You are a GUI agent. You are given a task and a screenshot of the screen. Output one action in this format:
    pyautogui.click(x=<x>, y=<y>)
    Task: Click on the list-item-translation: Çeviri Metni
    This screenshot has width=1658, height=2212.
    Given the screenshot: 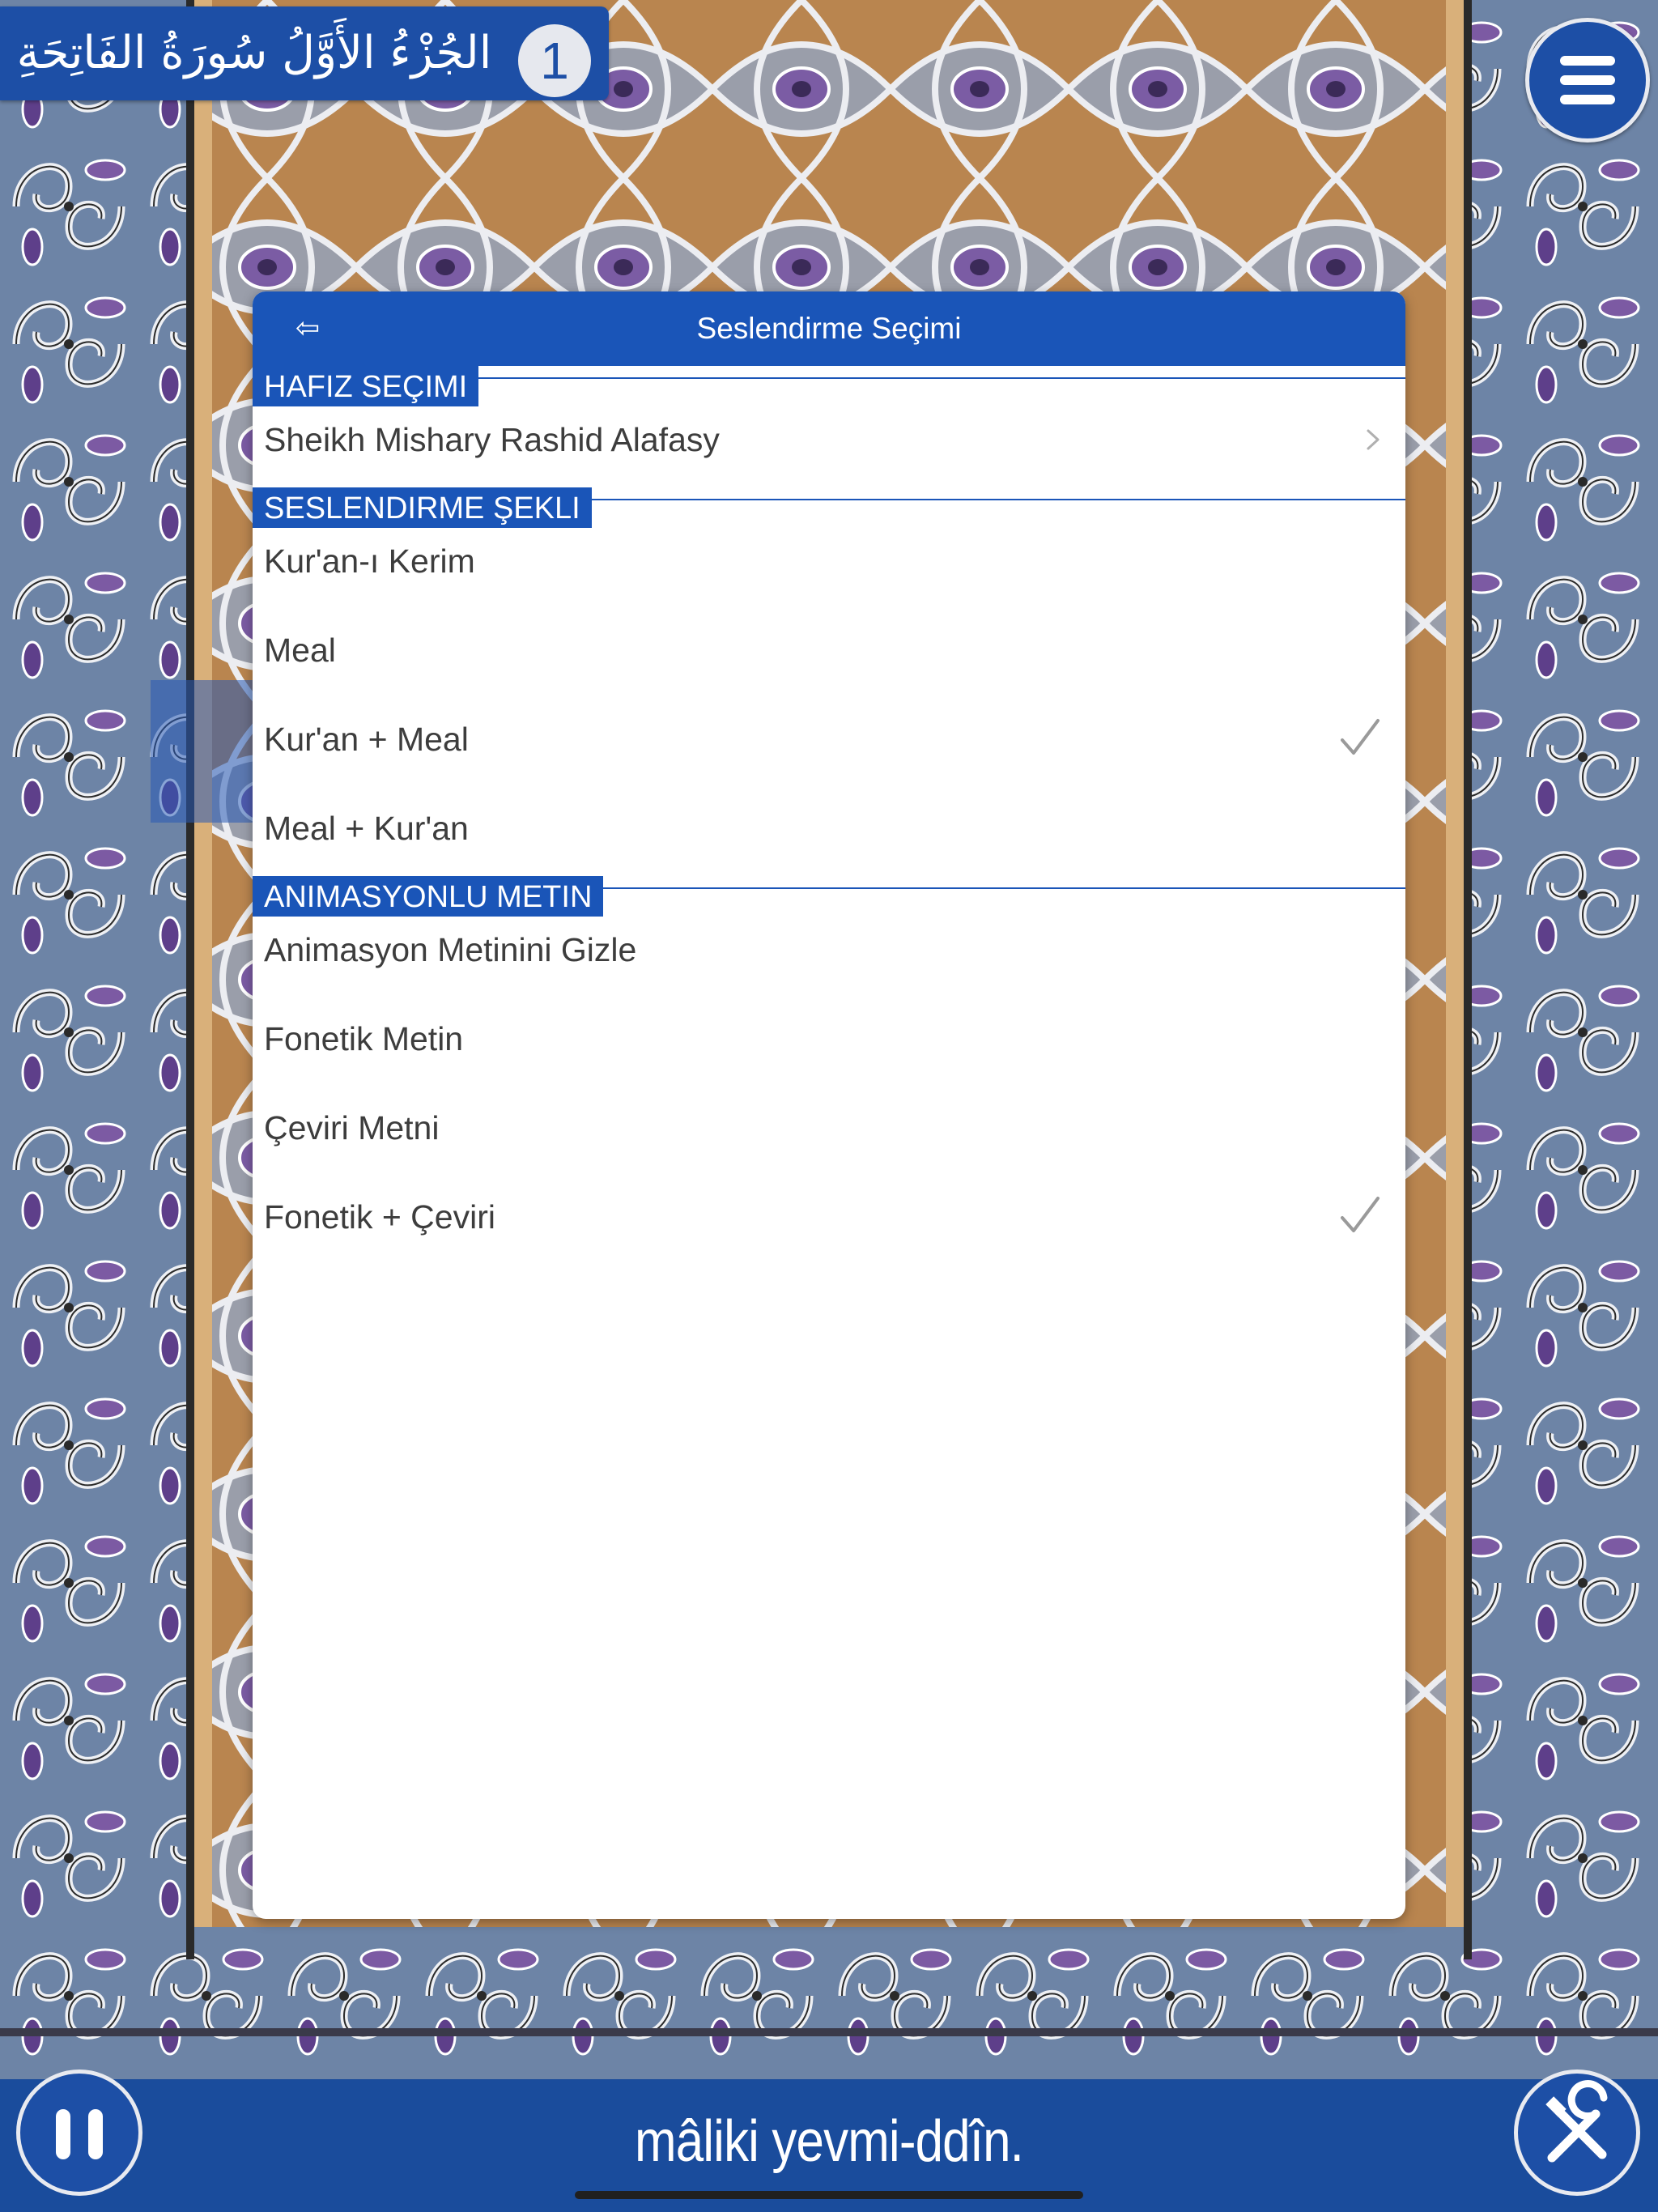 What is the action you would take?
    pyautogui.click(x=829, y=1128)
    